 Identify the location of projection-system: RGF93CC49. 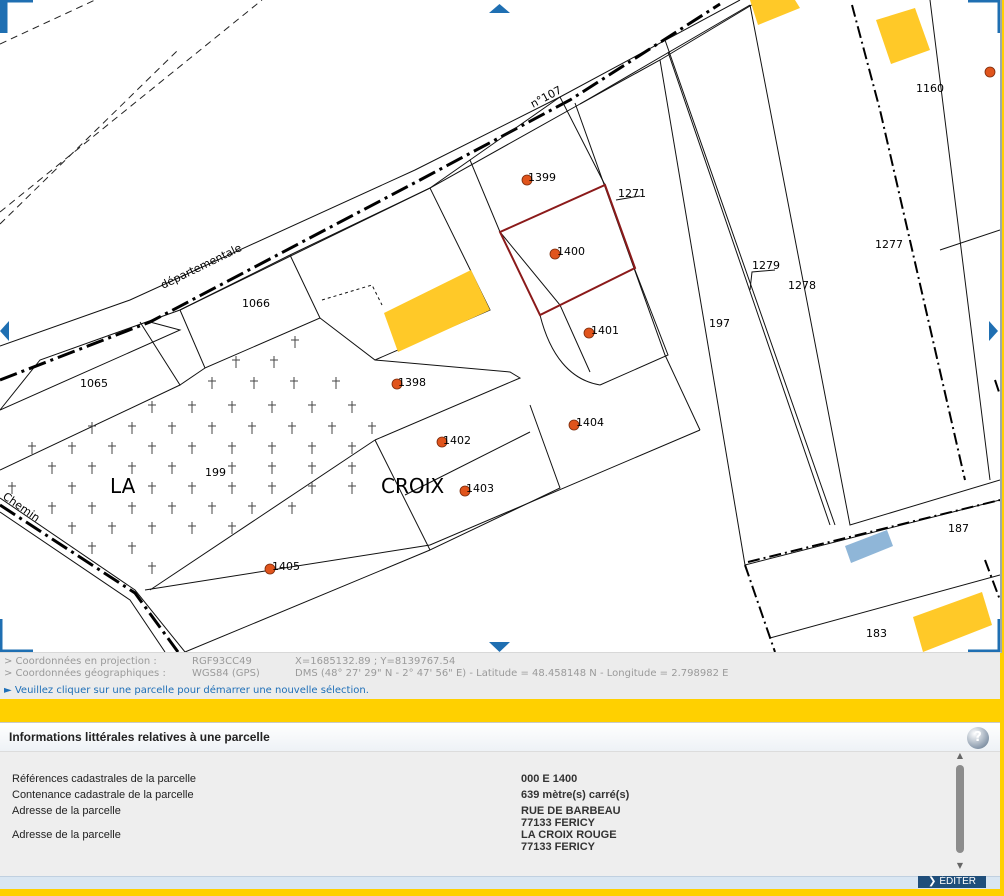
(222, 661).